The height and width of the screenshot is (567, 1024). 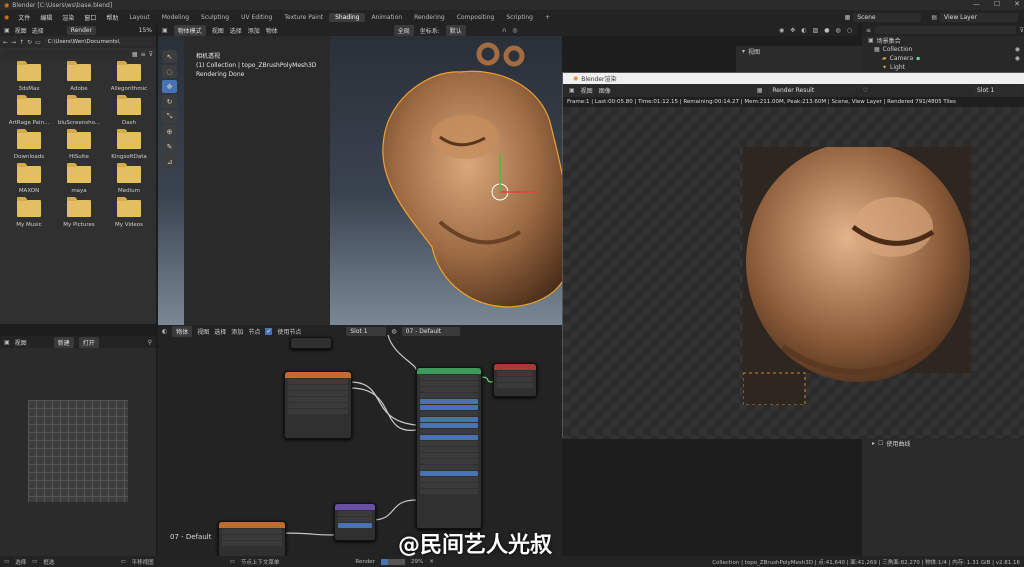 I want to click on material-output-node, so click(x=515, y=380).